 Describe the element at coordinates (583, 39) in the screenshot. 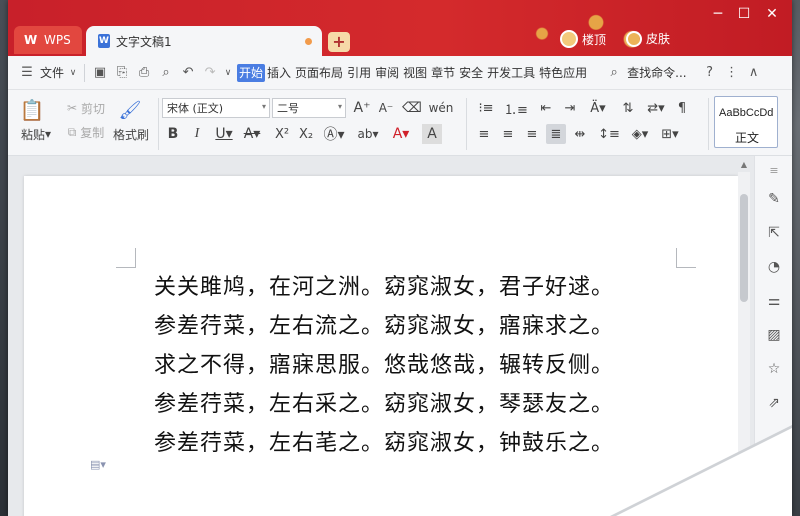

I see `user-account: 楼顶` at that location.